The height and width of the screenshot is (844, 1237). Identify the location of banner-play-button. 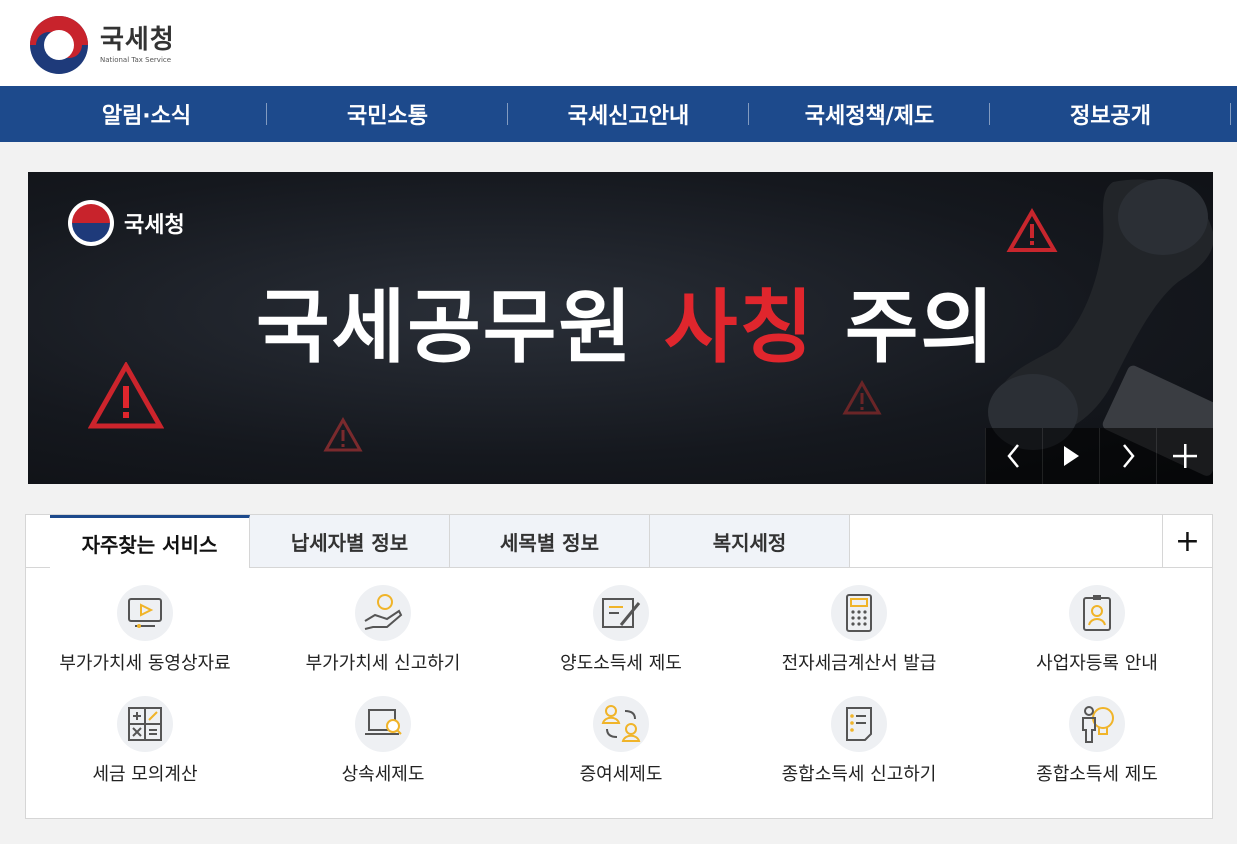
(1070, 456).